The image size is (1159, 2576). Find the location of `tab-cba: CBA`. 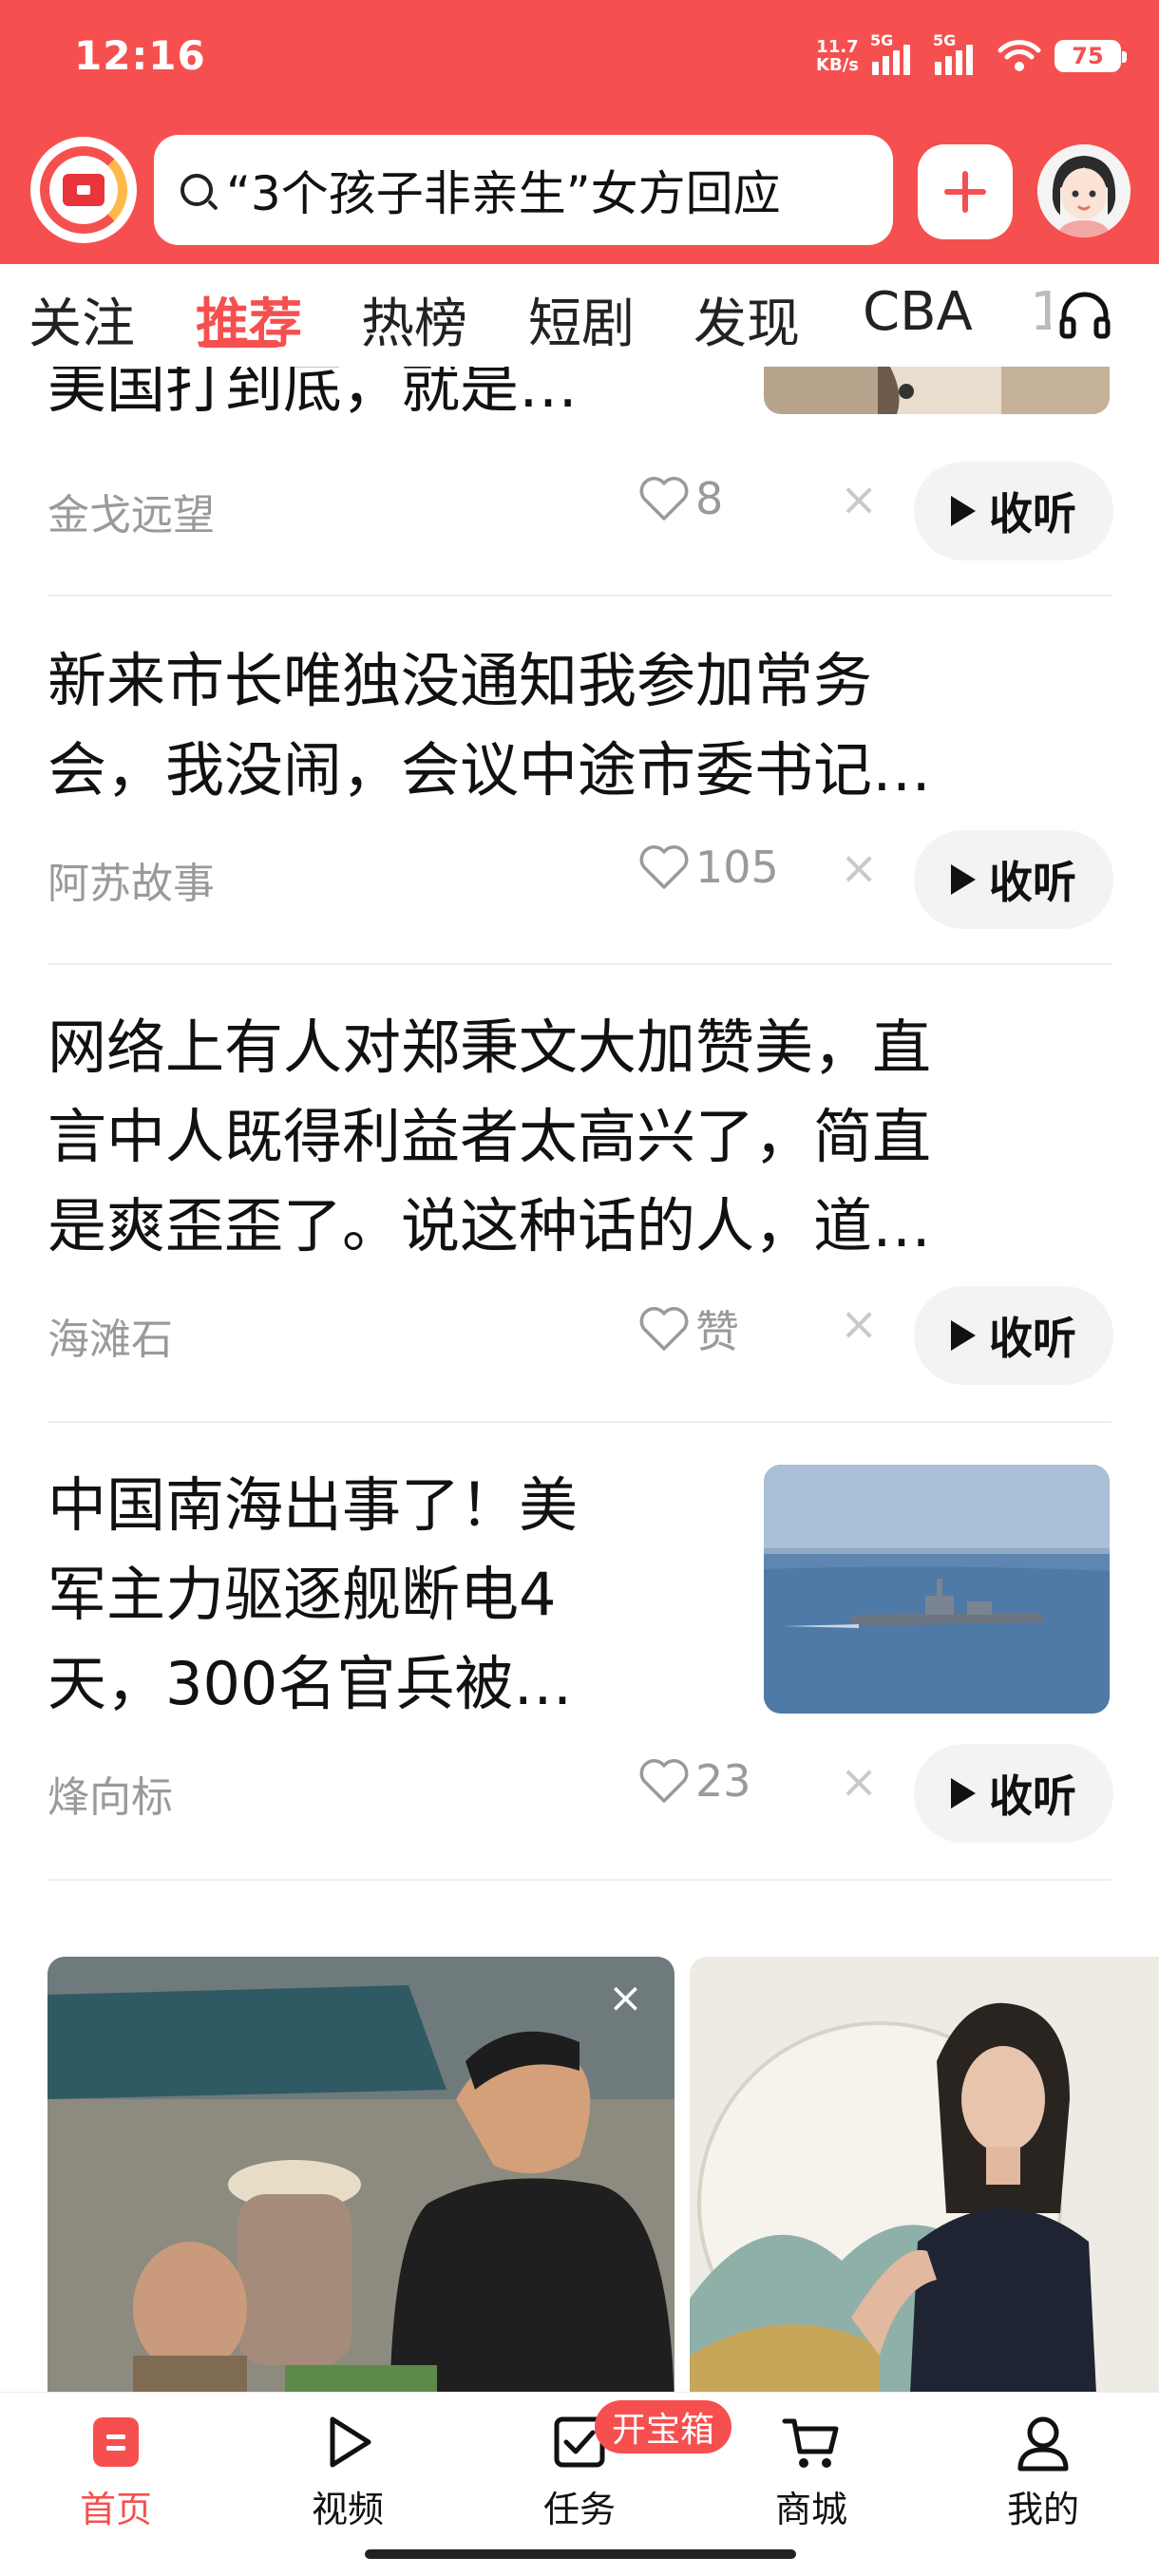

tab-cba: CBA is located at coordinates (918, 312).